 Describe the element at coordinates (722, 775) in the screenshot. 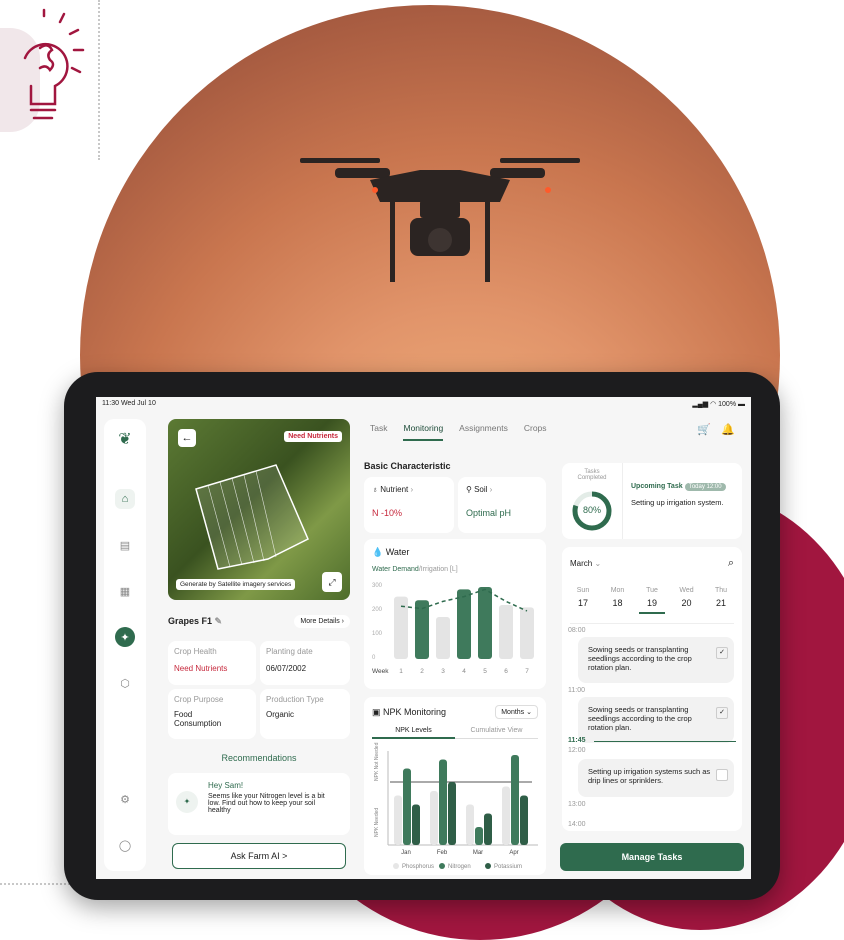

I see `event-checkbox` at that location.